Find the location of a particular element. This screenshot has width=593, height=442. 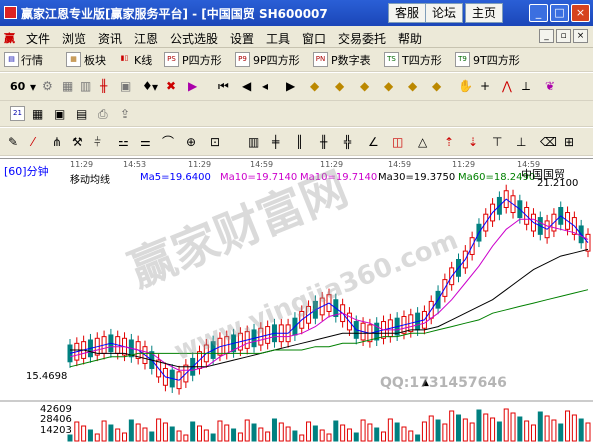

measure-icon: ⟂ is located at coordinates (526, 86).